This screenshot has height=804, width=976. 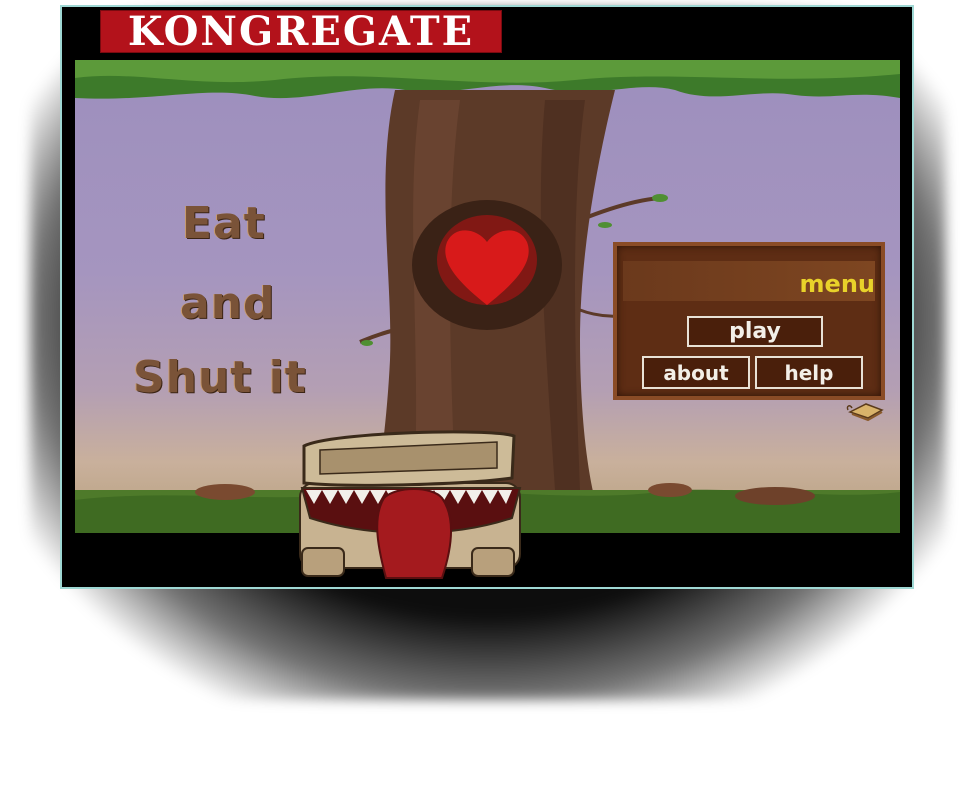 What do you see at coordinates (809, 372) in the screenshot?
I see `help-button: help` at bounding box center [809, 372].